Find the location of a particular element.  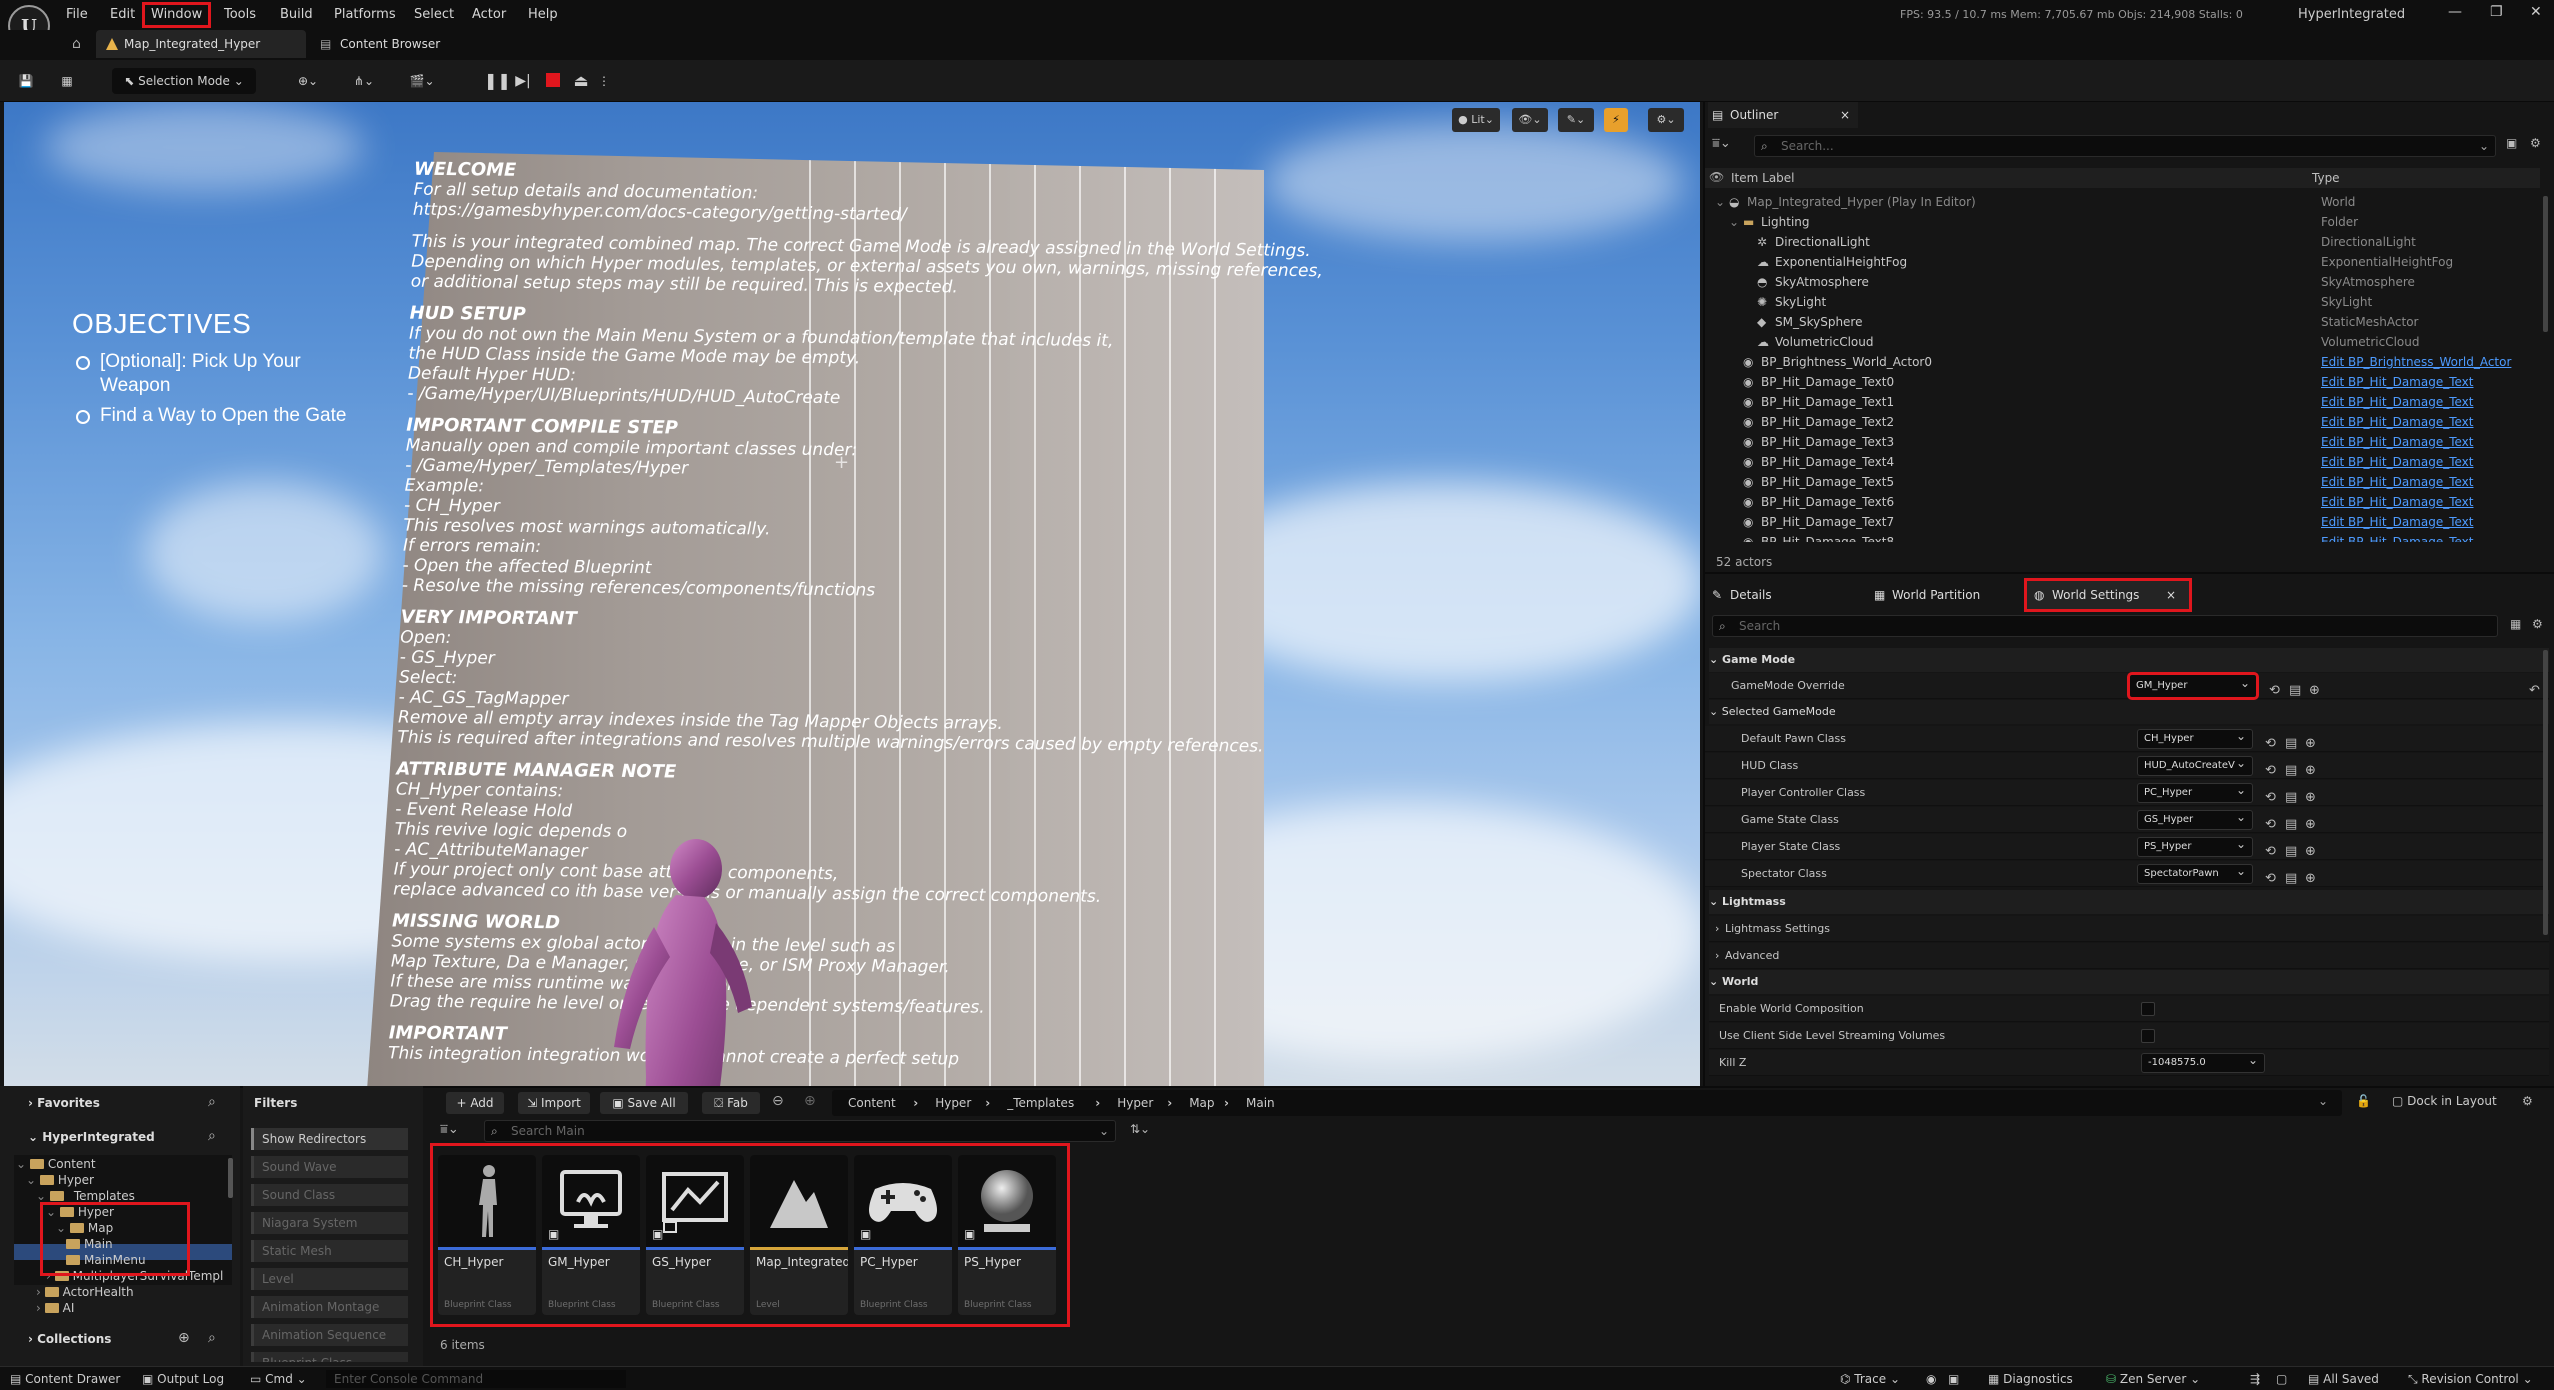

trace-button: ⌬ Trace ⌄ is located at coordinates (1870, 1379).